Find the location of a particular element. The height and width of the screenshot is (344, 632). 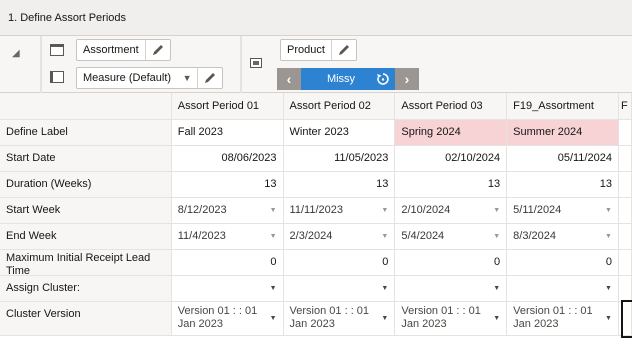

define-label-cell: Fall 2023 is located at coordinates (227, 132).